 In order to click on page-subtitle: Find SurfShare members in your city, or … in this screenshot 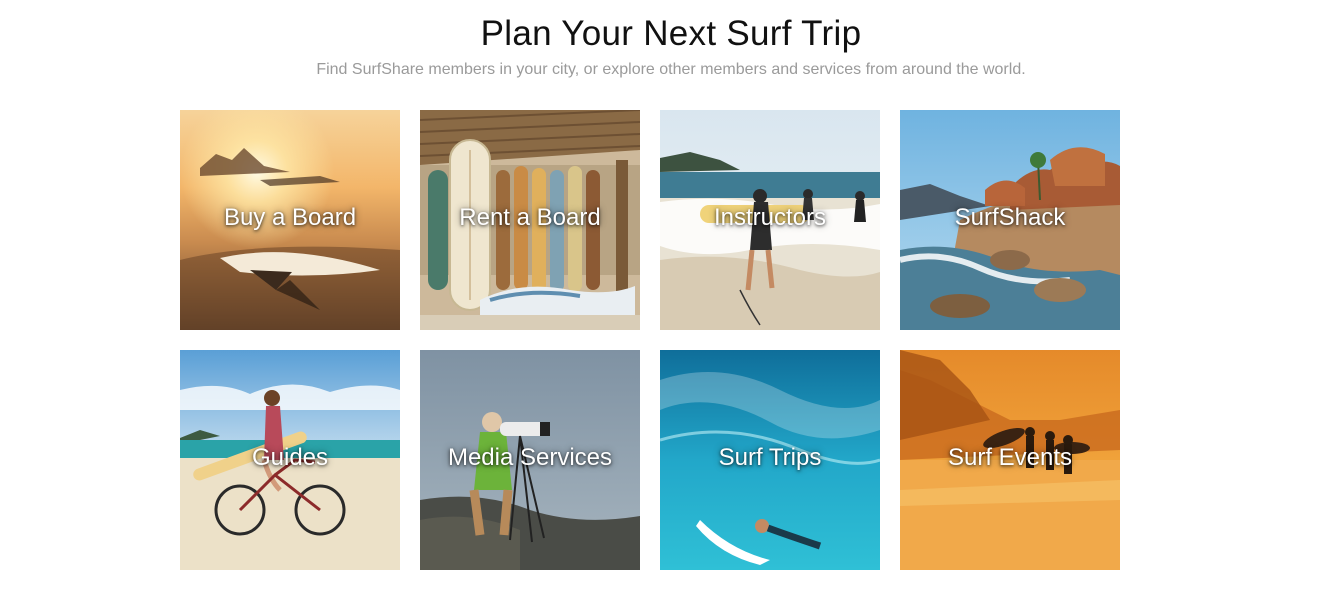, I will do `click(671, 69)`.